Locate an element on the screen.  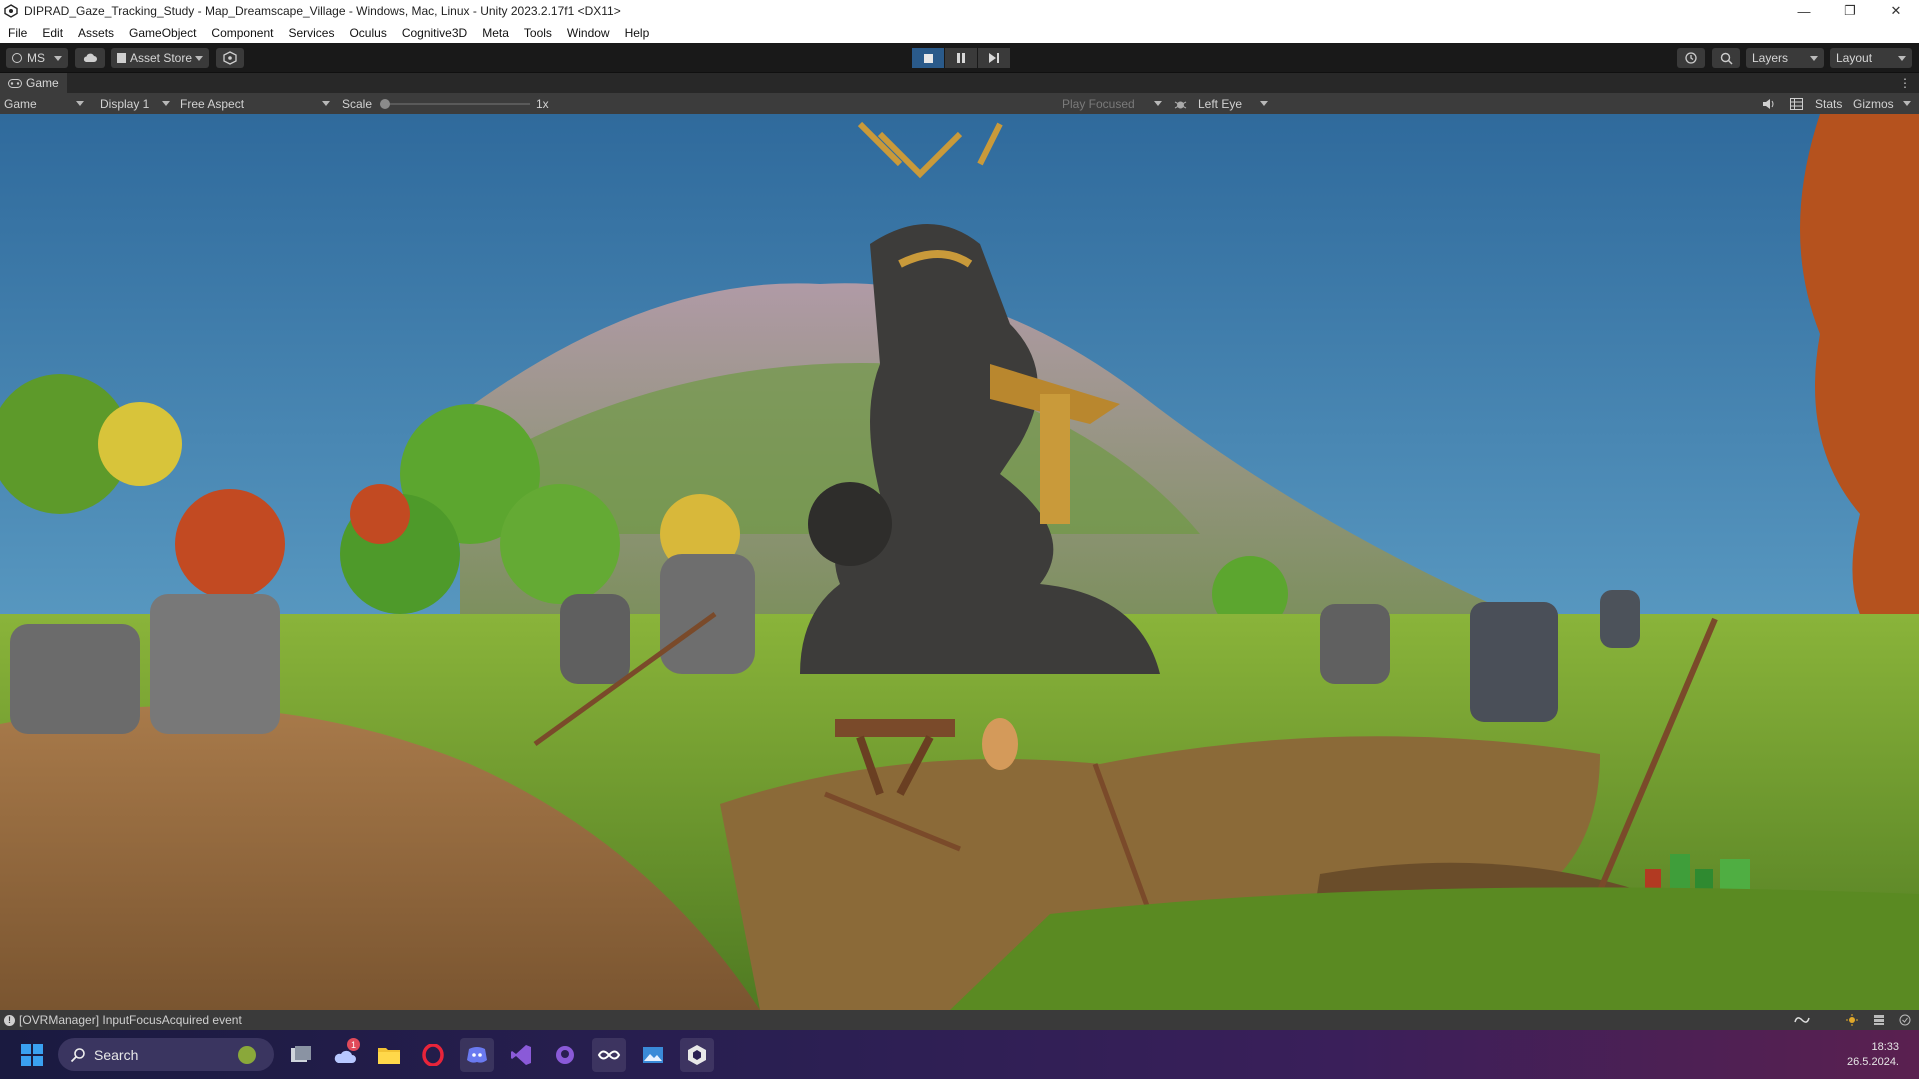
asset-store-button: Asset Store is located at coordinates (160, 58).